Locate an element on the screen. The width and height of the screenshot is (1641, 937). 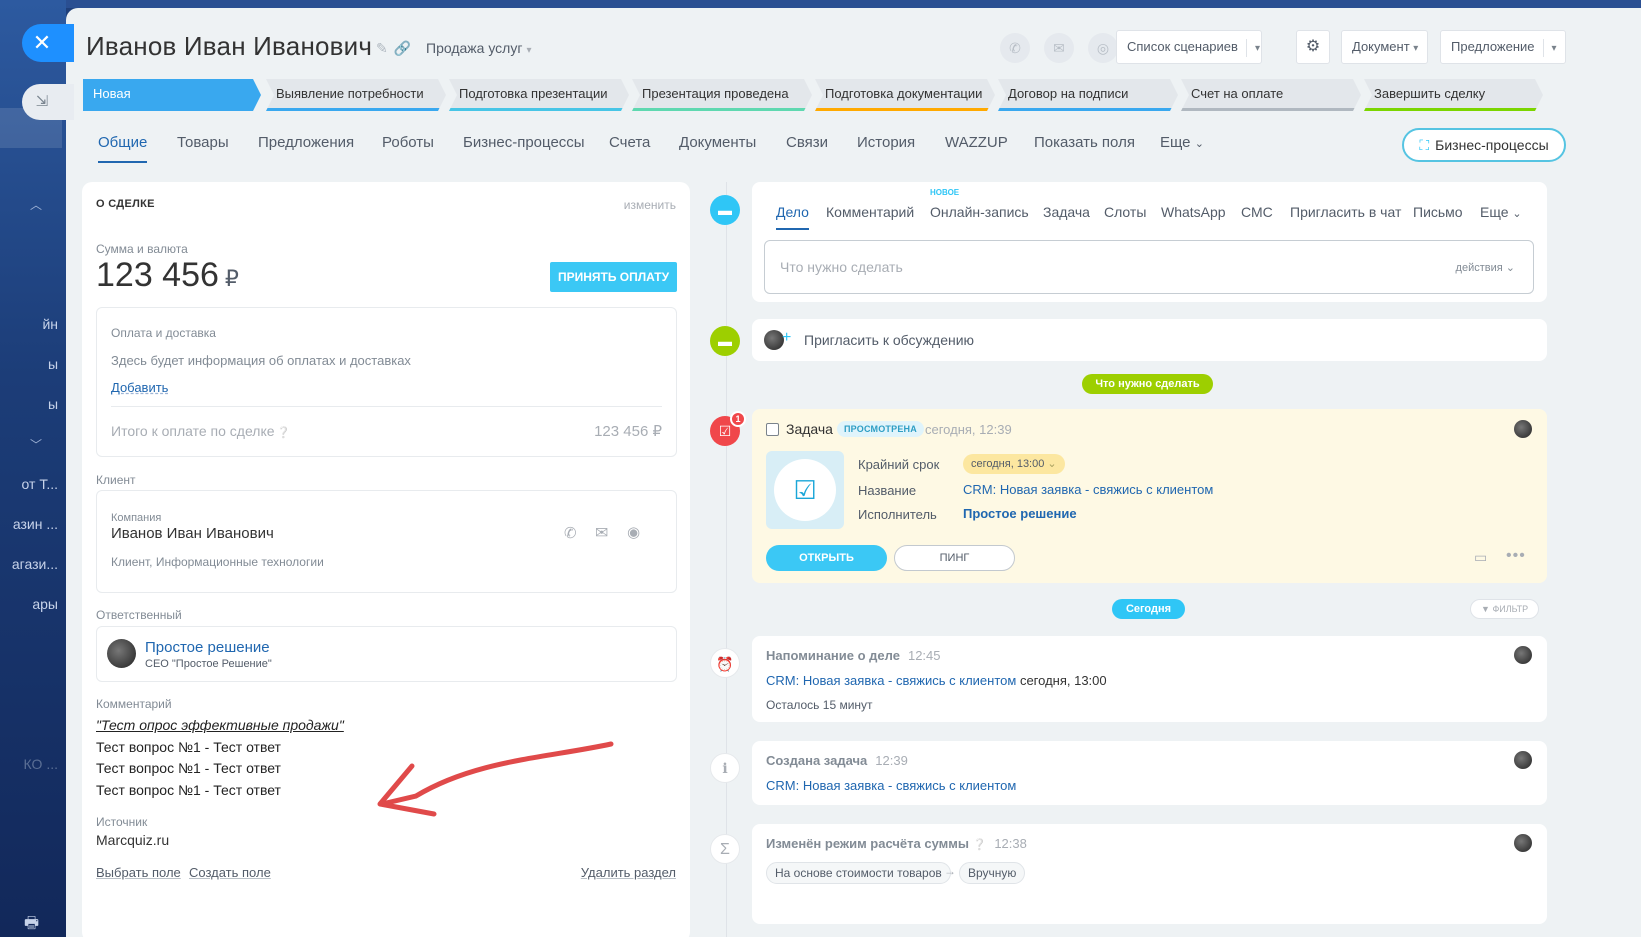
gear-icon: ⚙ is located at coordinates (1313, 47).